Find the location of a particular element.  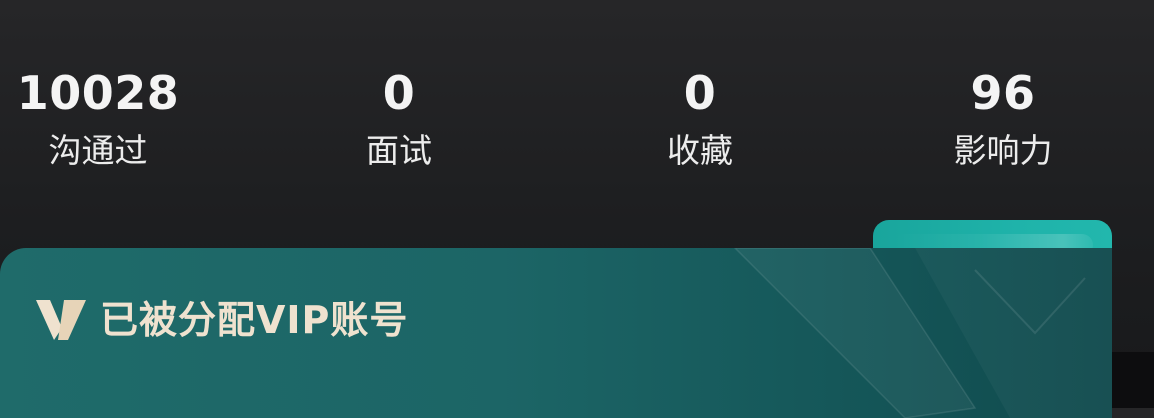

stat-communicated-label: 沟通过 is located at coordinates (98, 150).